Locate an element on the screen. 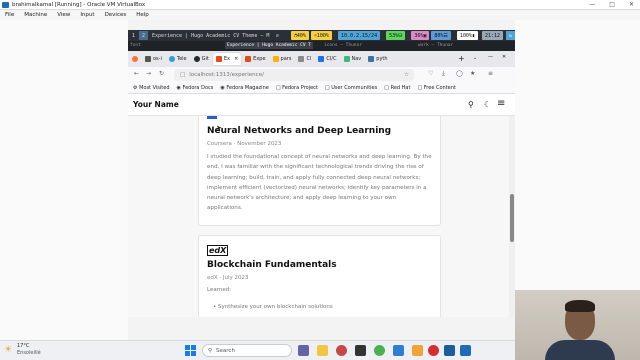  webcam-overlay is located at coordinates (577, 325).